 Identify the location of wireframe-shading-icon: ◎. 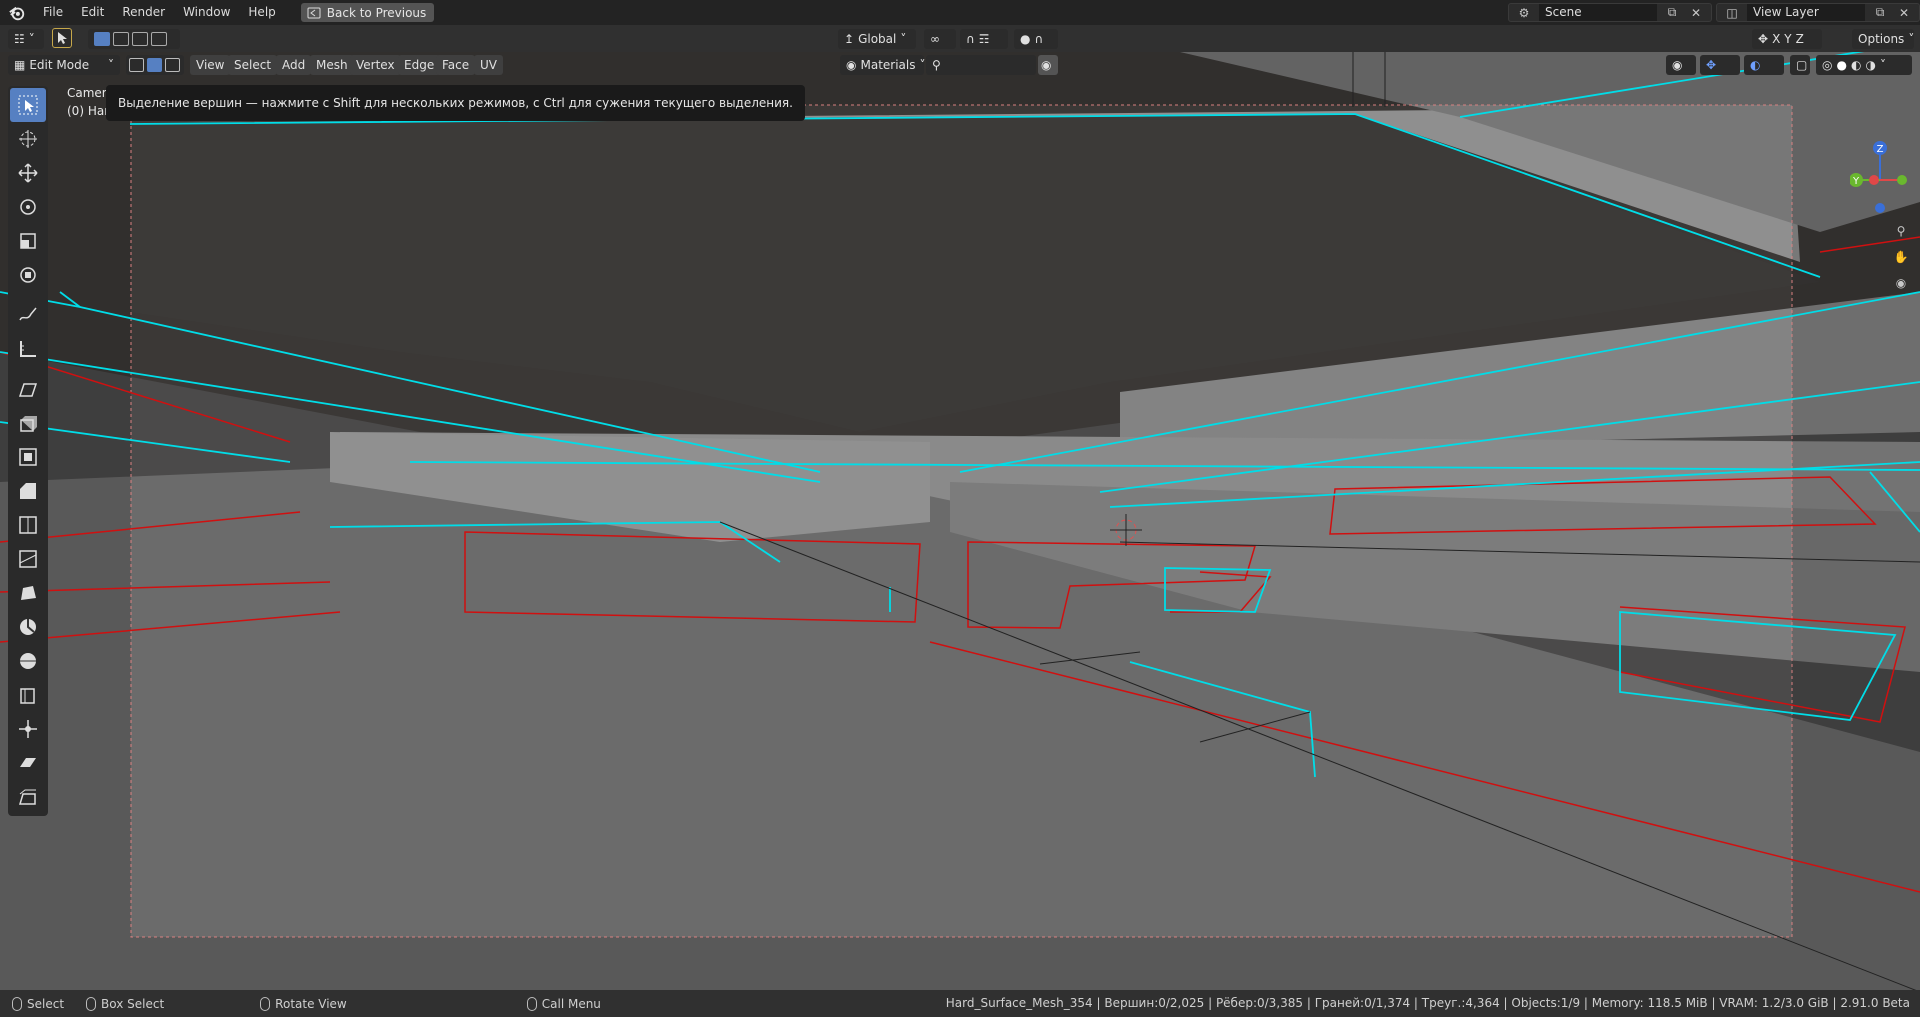
(1827, 65).